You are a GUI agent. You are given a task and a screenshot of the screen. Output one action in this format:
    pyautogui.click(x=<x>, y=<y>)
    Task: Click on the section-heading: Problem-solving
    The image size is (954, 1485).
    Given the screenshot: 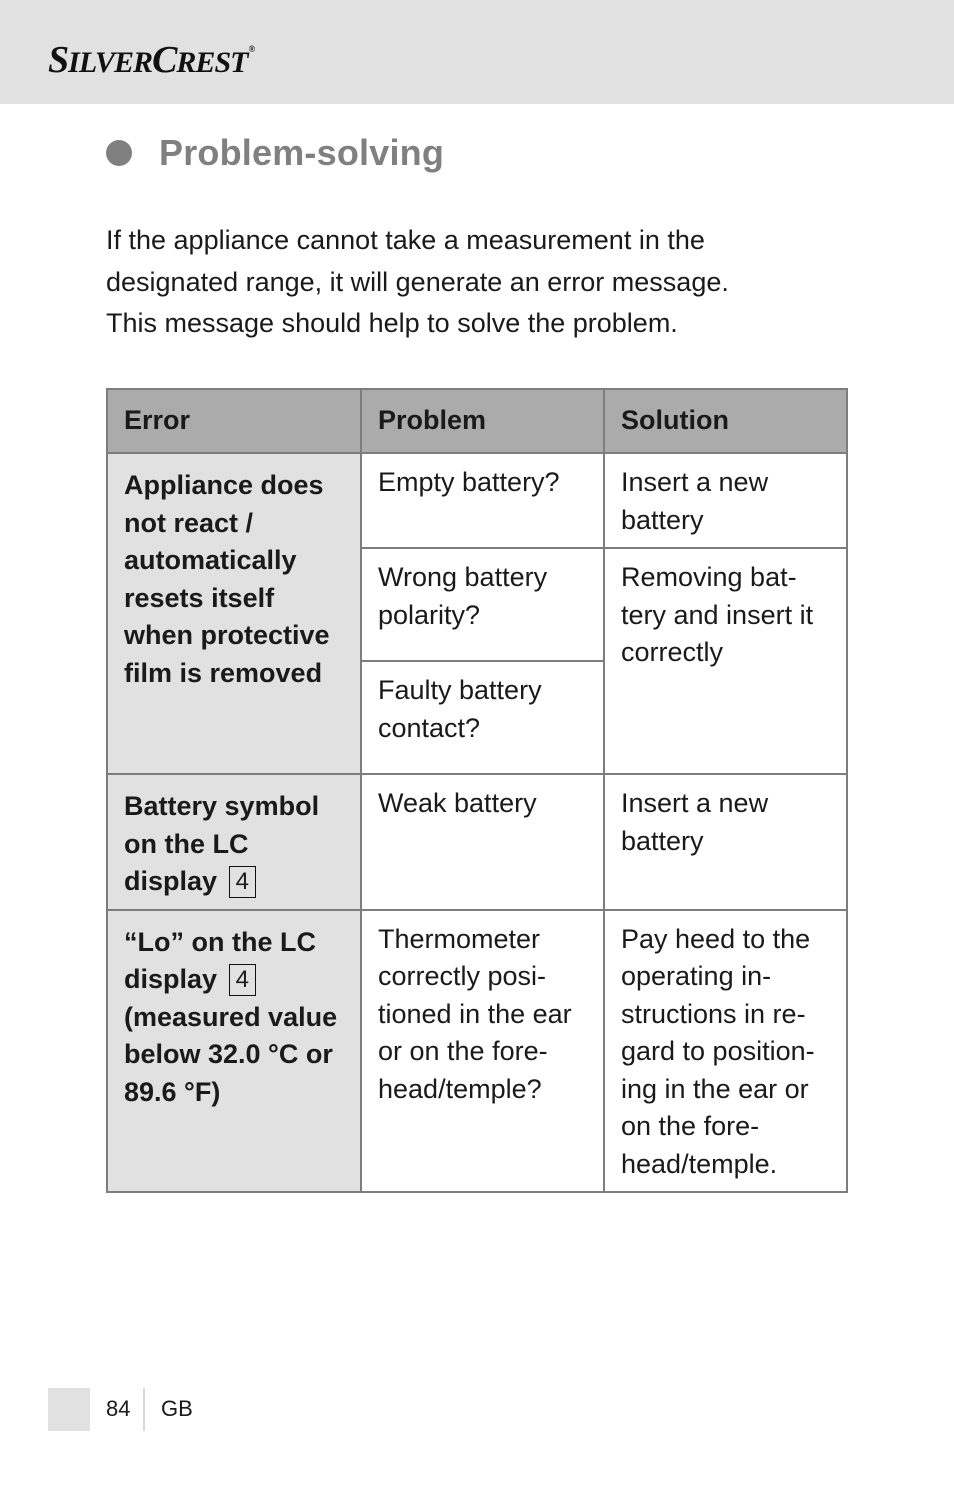 What is the action you would take?
    pyautogui.click(x=275, y=153)
    